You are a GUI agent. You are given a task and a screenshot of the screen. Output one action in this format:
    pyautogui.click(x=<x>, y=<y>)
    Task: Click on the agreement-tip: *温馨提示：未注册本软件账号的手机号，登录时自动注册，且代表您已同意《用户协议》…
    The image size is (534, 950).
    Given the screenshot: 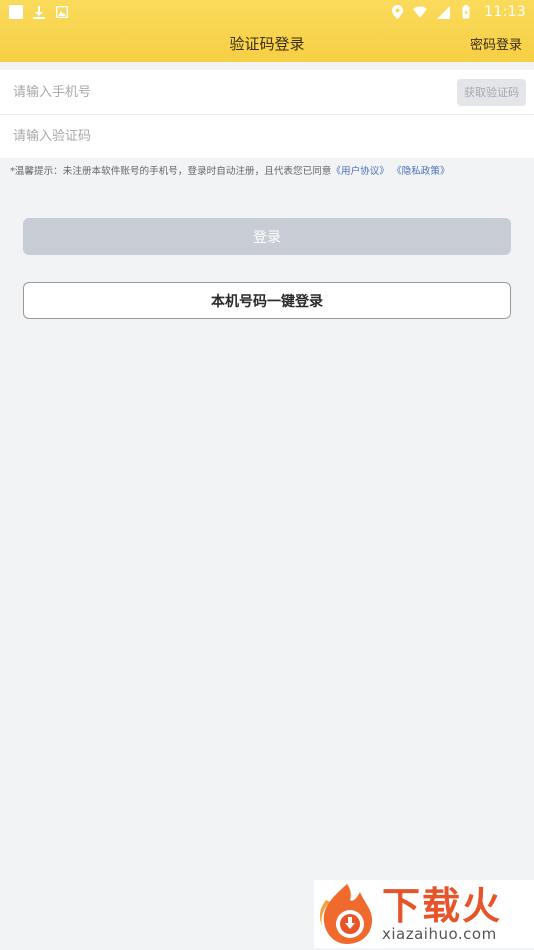 What is the action you would take?
    pyautogui.click(x=230, y=170)
    